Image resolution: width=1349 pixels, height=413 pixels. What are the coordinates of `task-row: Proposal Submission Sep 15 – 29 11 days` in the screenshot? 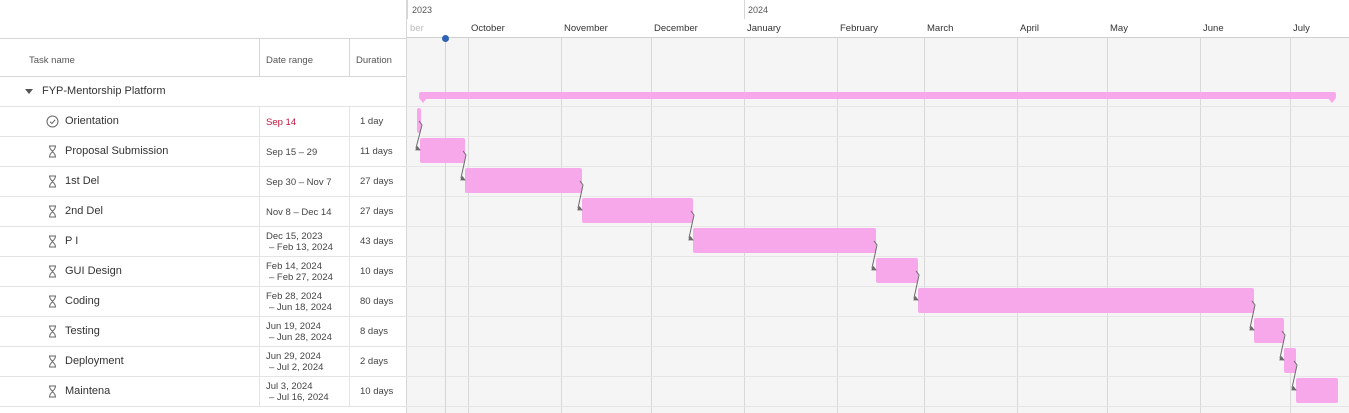 It's located at (203, 152).